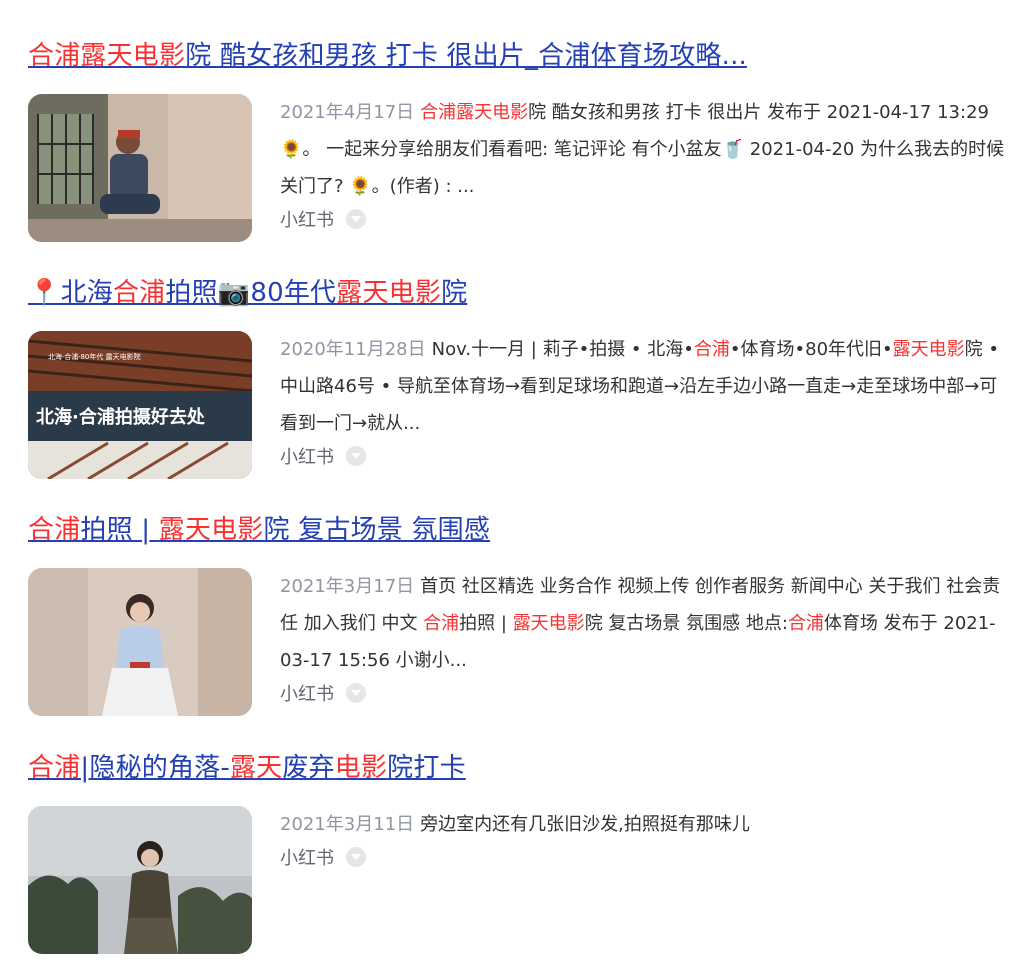 The image size is (1024, 976). Describe the element at coordinates (361, 768) in the screenshot. I see `highlight-text: 电影` at that location.